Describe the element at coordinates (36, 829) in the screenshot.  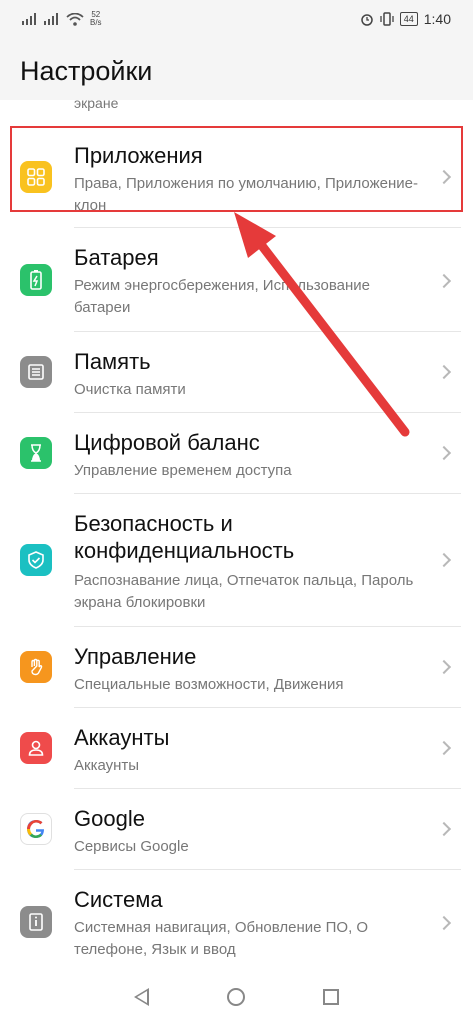
I see `google-icon` at that location.